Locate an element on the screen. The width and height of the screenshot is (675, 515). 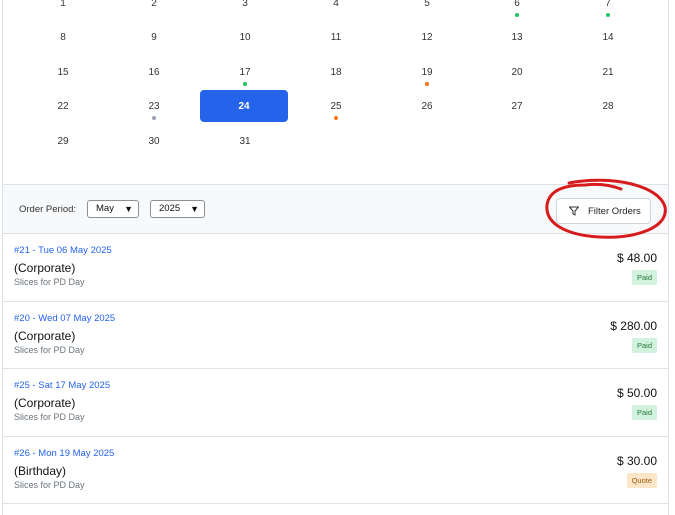
calendar-day-number: 20 is located at coordinates (517, 72).